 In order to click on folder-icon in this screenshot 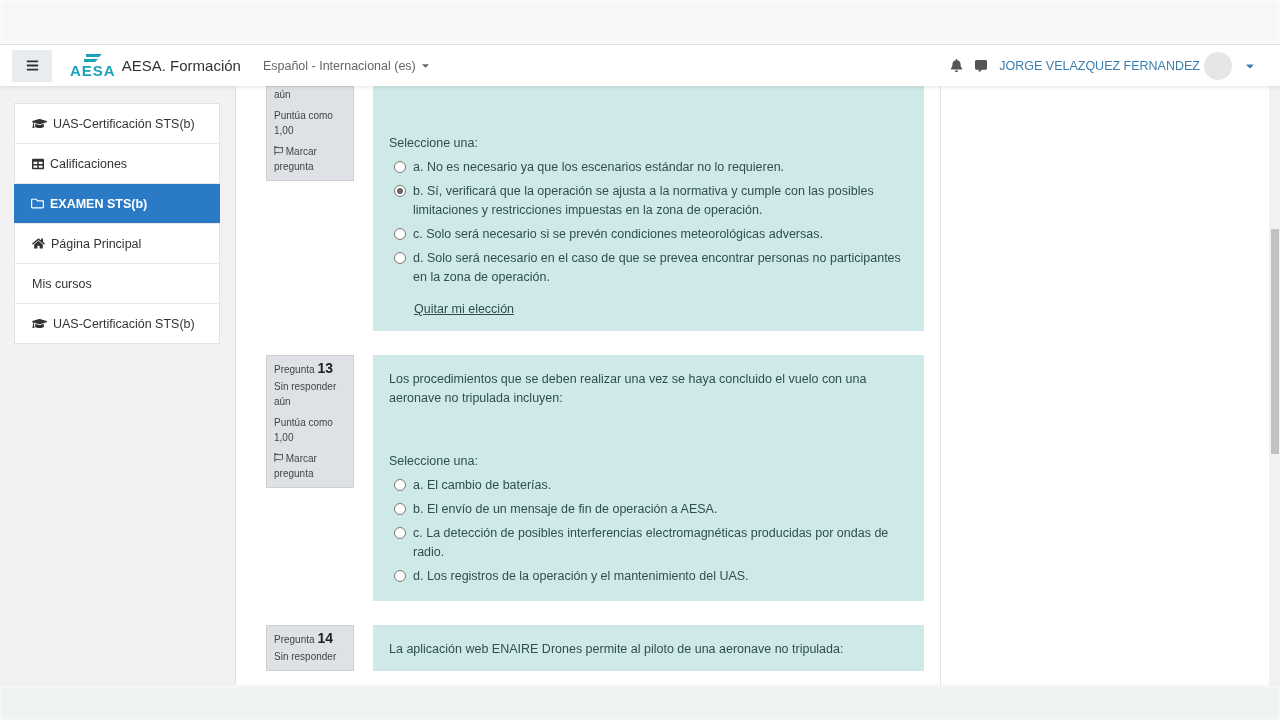, I will do `click(37, 203)`.